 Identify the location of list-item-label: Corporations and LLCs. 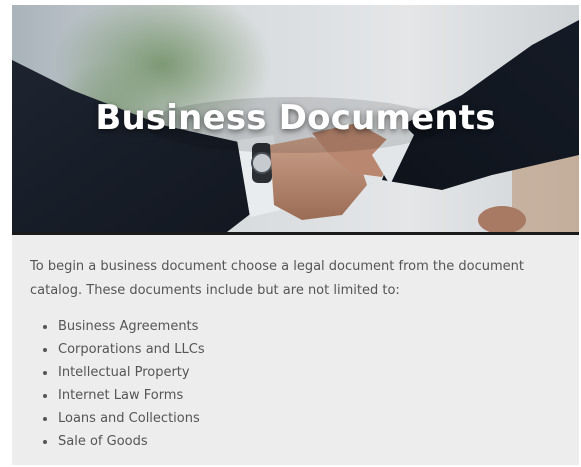
(131, 349).